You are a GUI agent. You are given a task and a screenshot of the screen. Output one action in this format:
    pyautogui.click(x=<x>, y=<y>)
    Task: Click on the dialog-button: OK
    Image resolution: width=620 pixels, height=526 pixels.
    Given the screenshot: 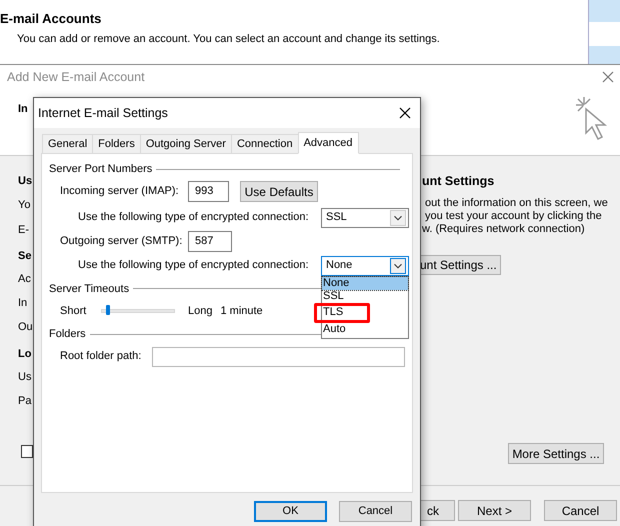 What is the action you would take?
    pyautogui.click(x=290, y=511)
    